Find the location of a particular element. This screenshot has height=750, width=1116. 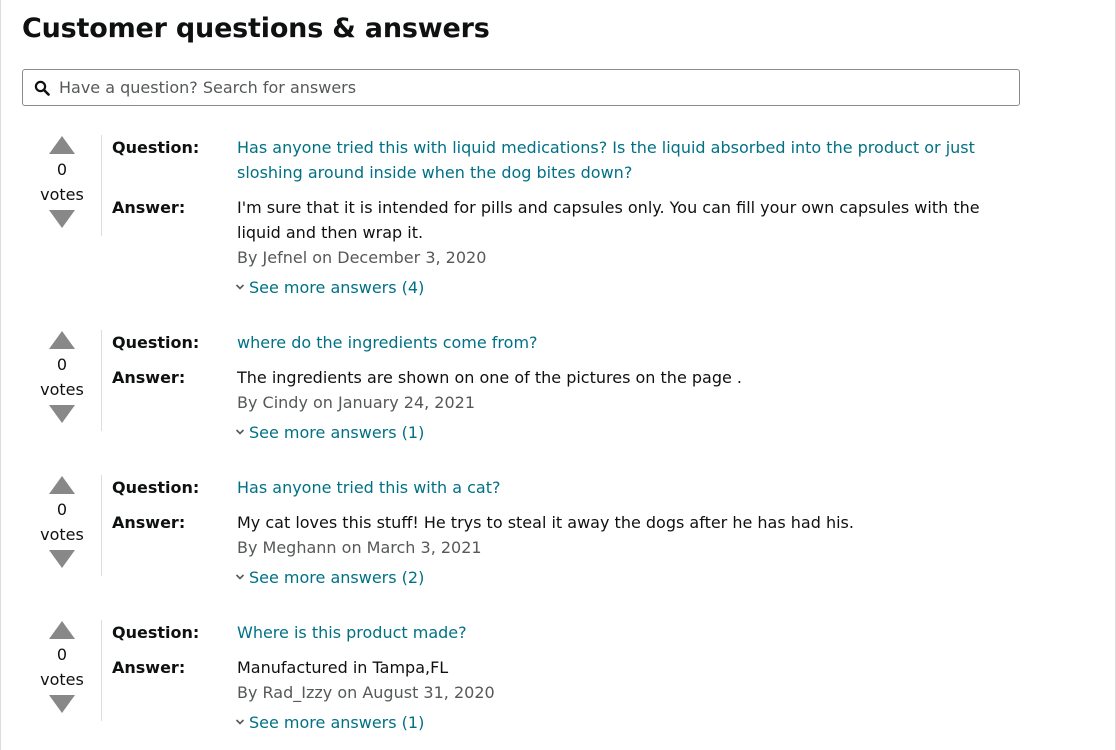

answer-byline: By Jefnel on December 3, 2020 is located at coordinates (362, 257).